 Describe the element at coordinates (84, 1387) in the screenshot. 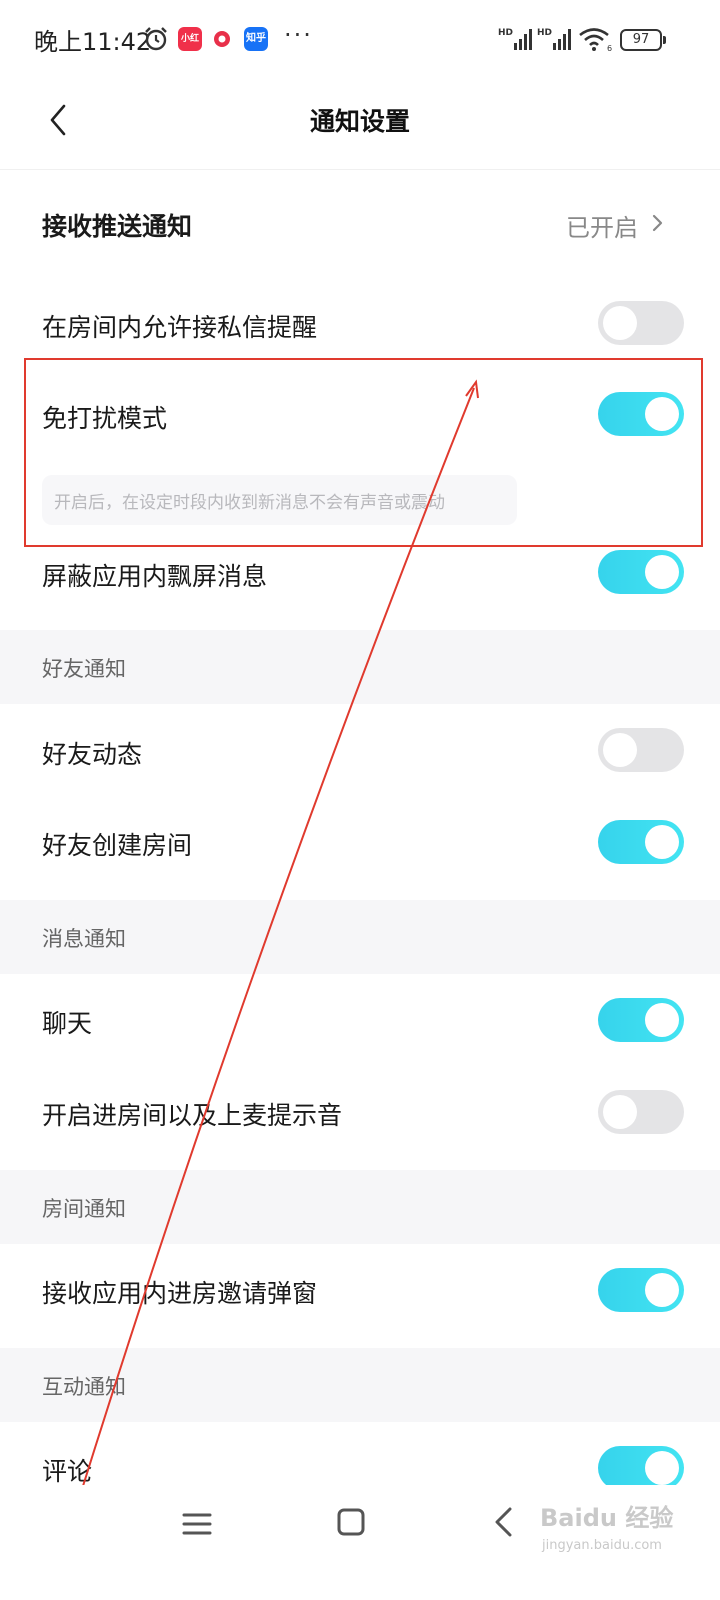

I see `section-title: 互动通知` at that location.